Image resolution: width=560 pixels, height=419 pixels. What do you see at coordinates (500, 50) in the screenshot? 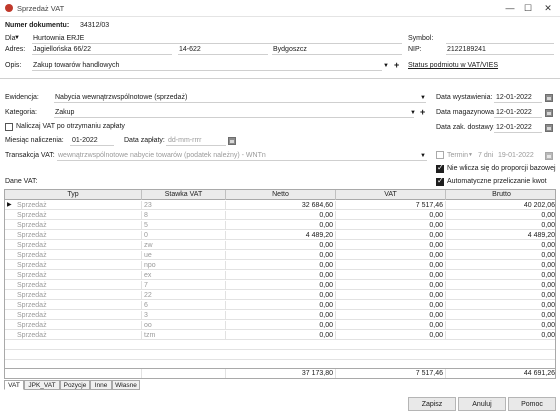
I see `nip-field: 2122189241` at bounding box center [500, 50].